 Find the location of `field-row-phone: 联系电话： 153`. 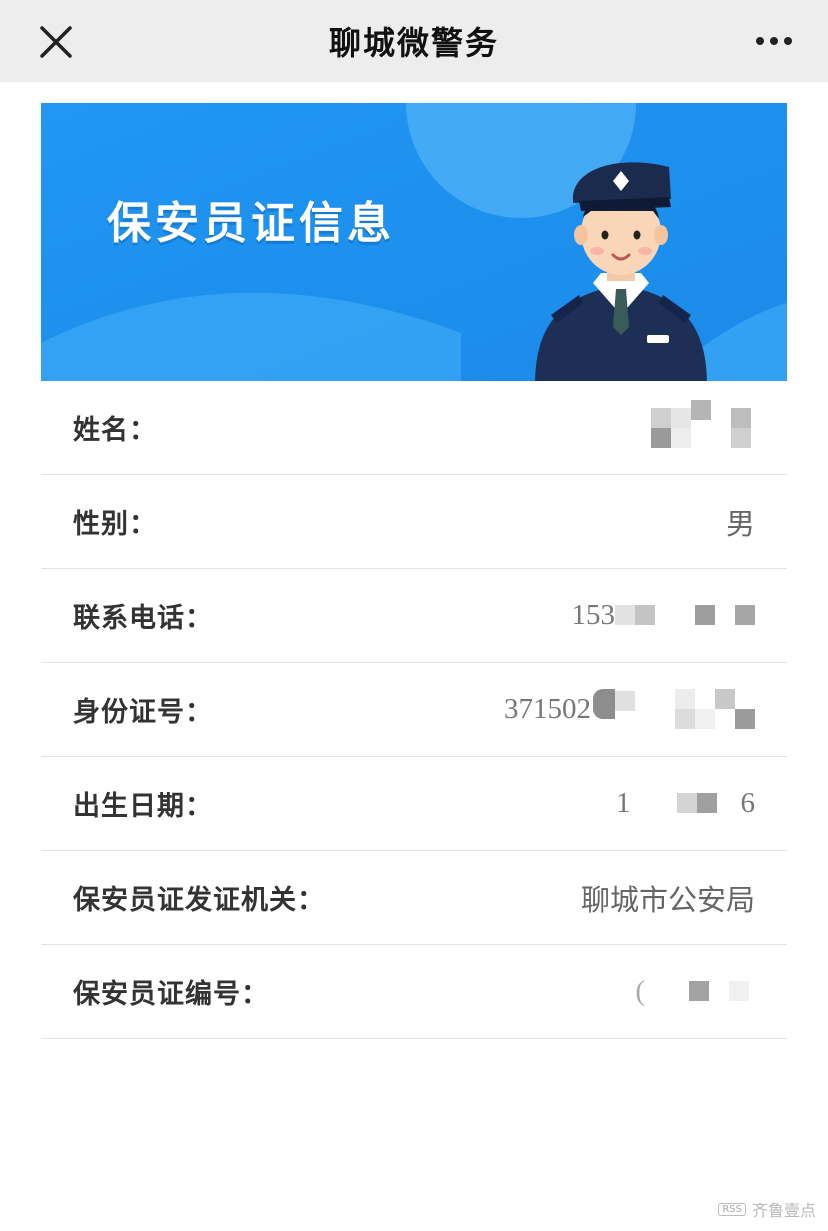

field-row-phone: 联系电话： 153 is located at coordinates (414, 616).